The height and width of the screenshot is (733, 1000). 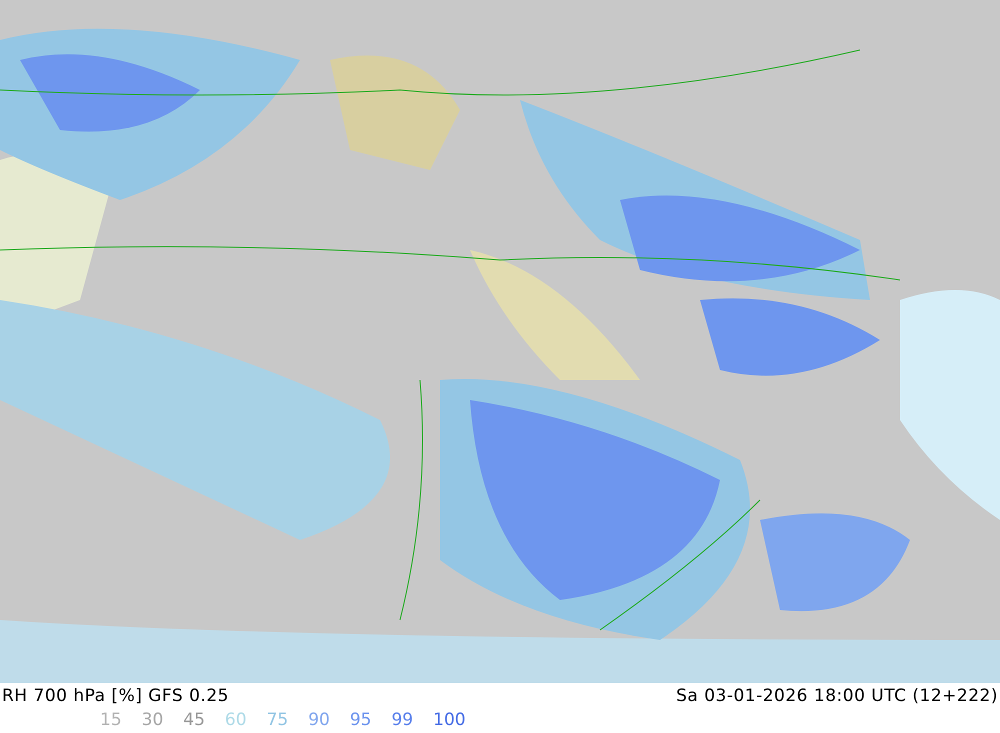 What do you see at coordinates (277, 720) in the screenshot?
I see `legend-value: 75` at bounding box center [277, 720].